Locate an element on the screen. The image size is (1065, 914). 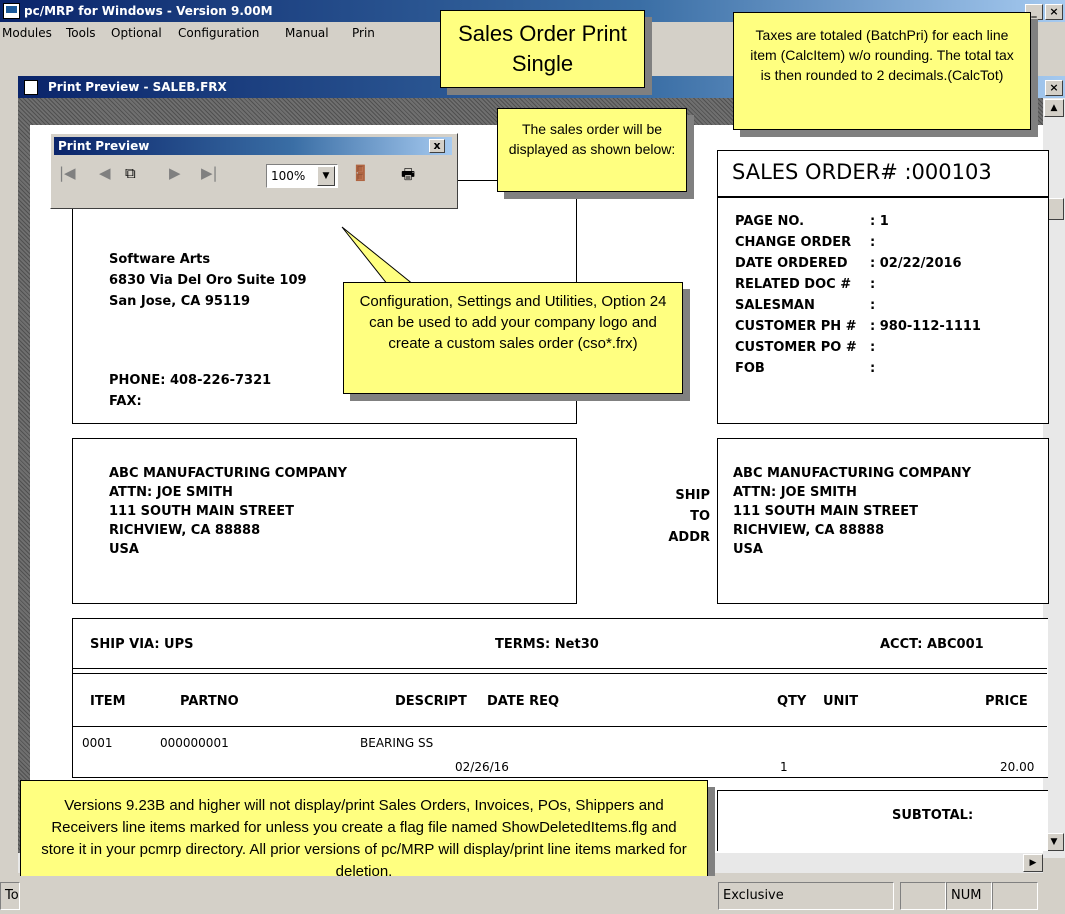
col-price: PRICE is located at coordinates (1006, 701).